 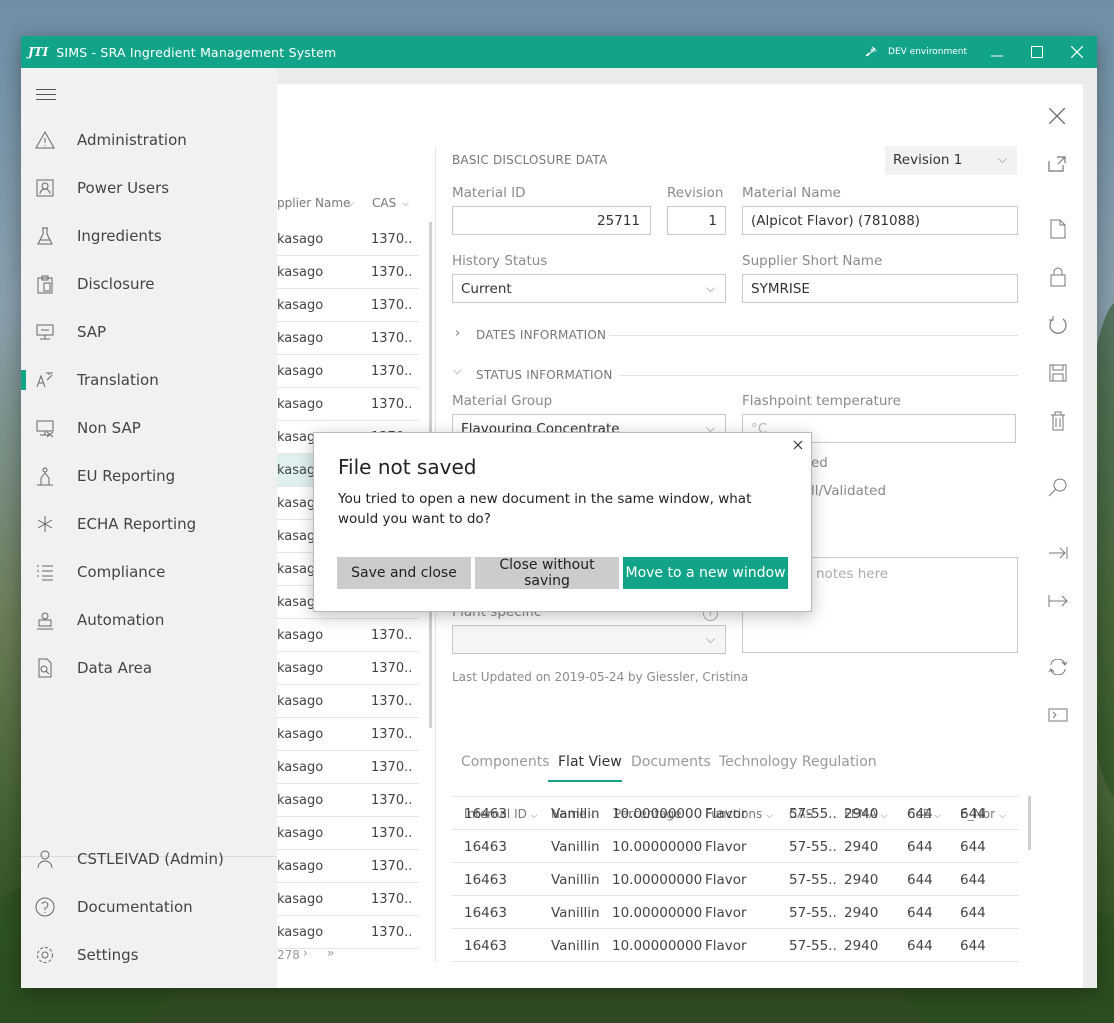 What do you see at coordinates (1057, 164) in the screenshot?
I see `open-external-icon` at bounding box center [1057, 164].